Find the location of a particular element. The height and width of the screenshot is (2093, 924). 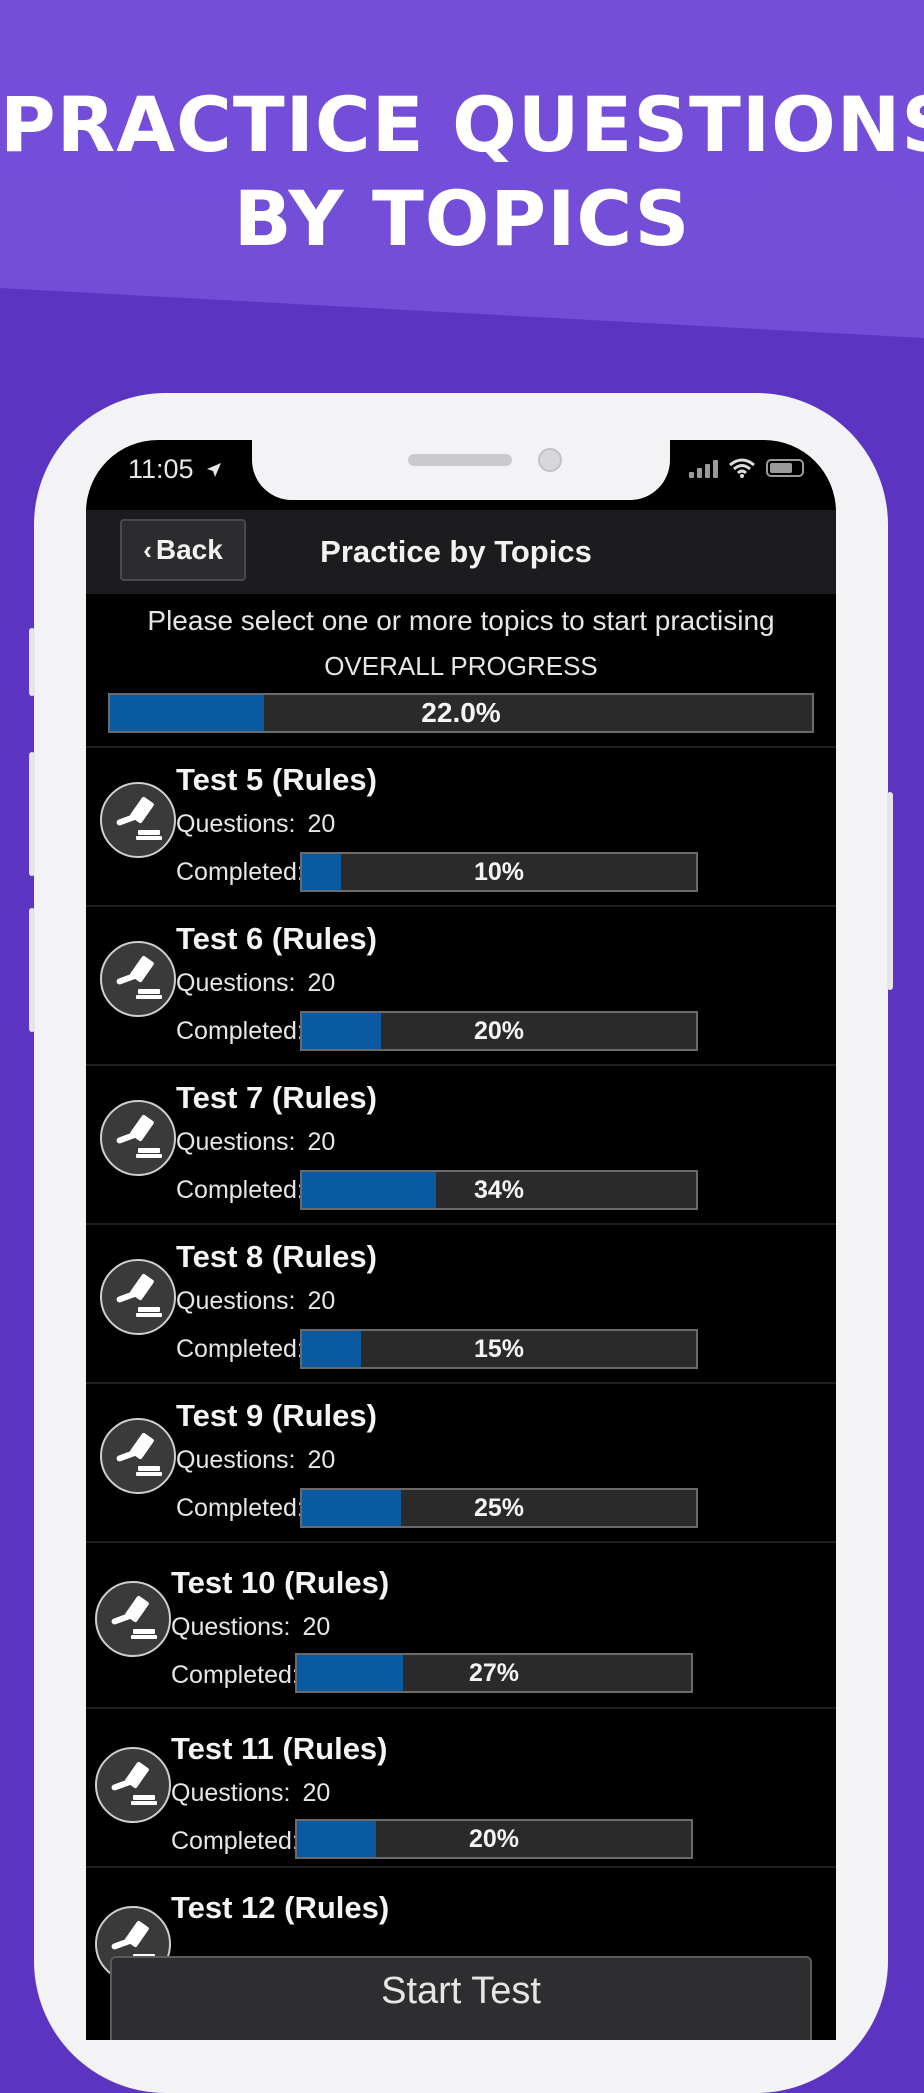

page-title: Practice by Topics is located at coordinates (456, 551).